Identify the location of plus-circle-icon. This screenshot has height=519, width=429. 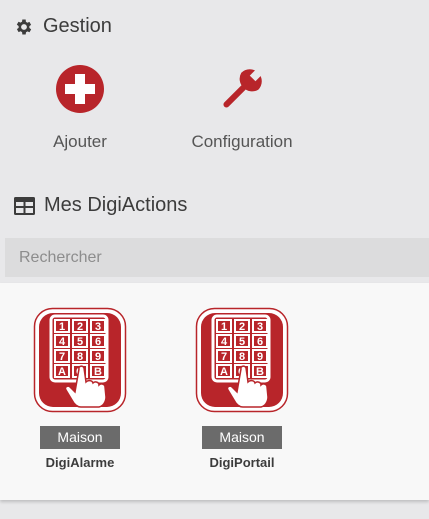
(80, 89).